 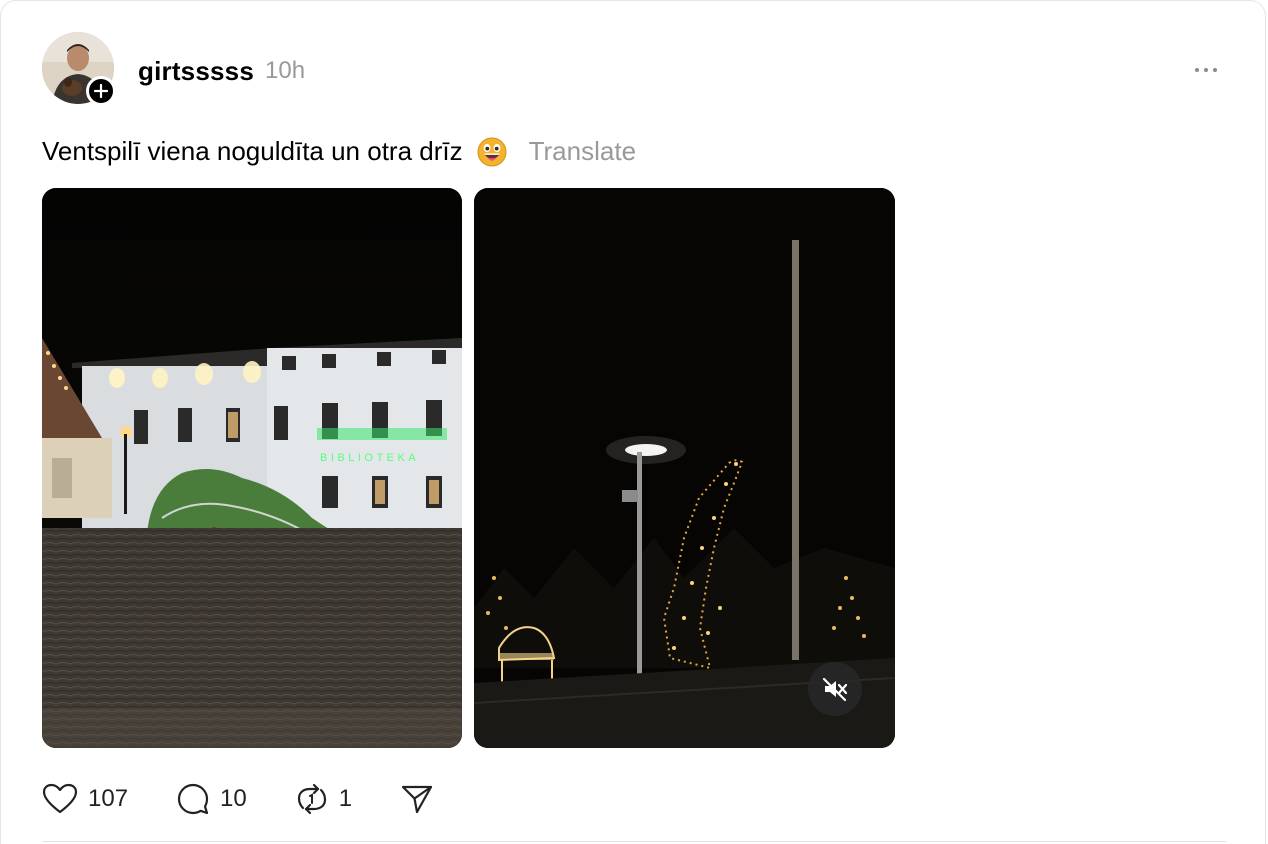 I want to click on username: girtsssss, so click(x=196, y=71).